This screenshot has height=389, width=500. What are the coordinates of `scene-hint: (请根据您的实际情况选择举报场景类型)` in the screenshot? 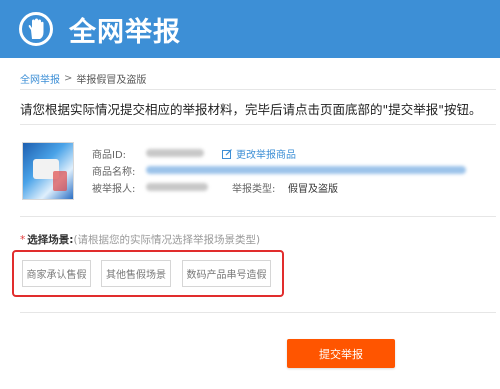 It's located at (167, 240).